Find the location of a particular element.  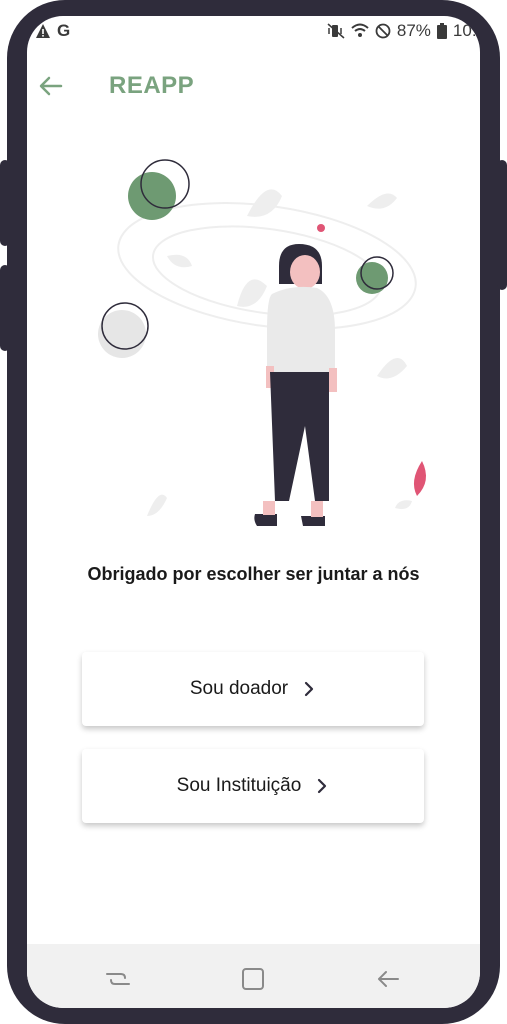

do-not-disturb-icon is located at coordinates (383, 31).